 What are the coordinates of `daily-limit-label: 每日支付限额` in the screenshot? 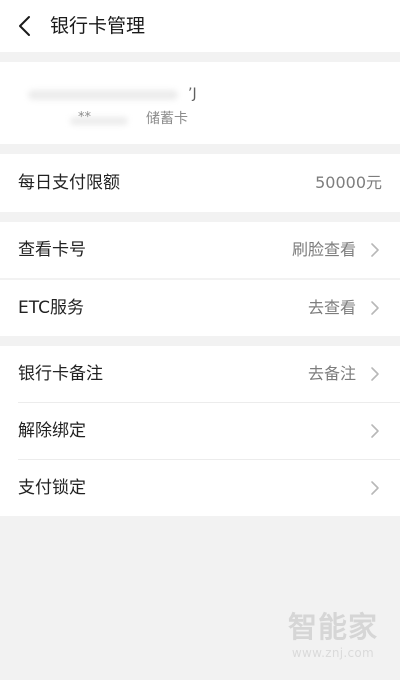 It's located at (69, 183).